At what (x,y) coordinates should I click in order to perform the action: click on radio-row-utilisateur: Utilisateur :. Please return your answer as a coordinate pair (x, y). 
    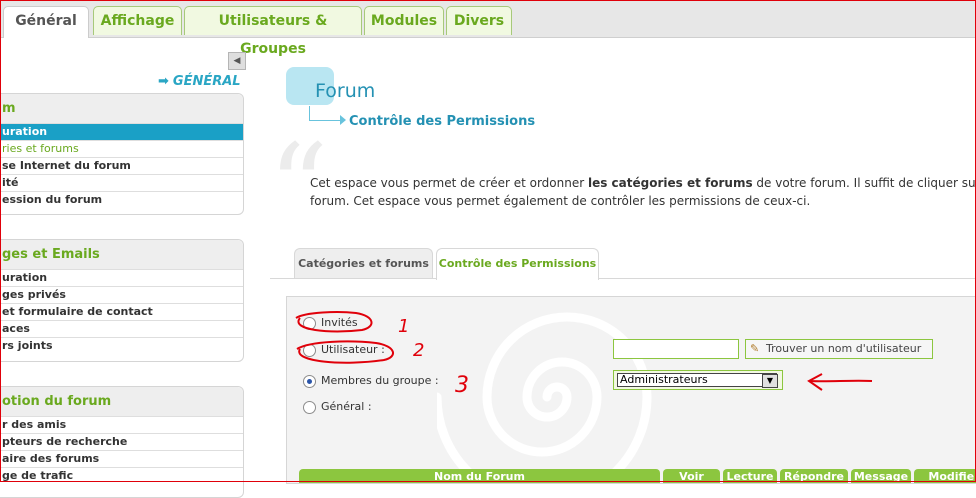
    Looking at the image, I should click on (344, 350).